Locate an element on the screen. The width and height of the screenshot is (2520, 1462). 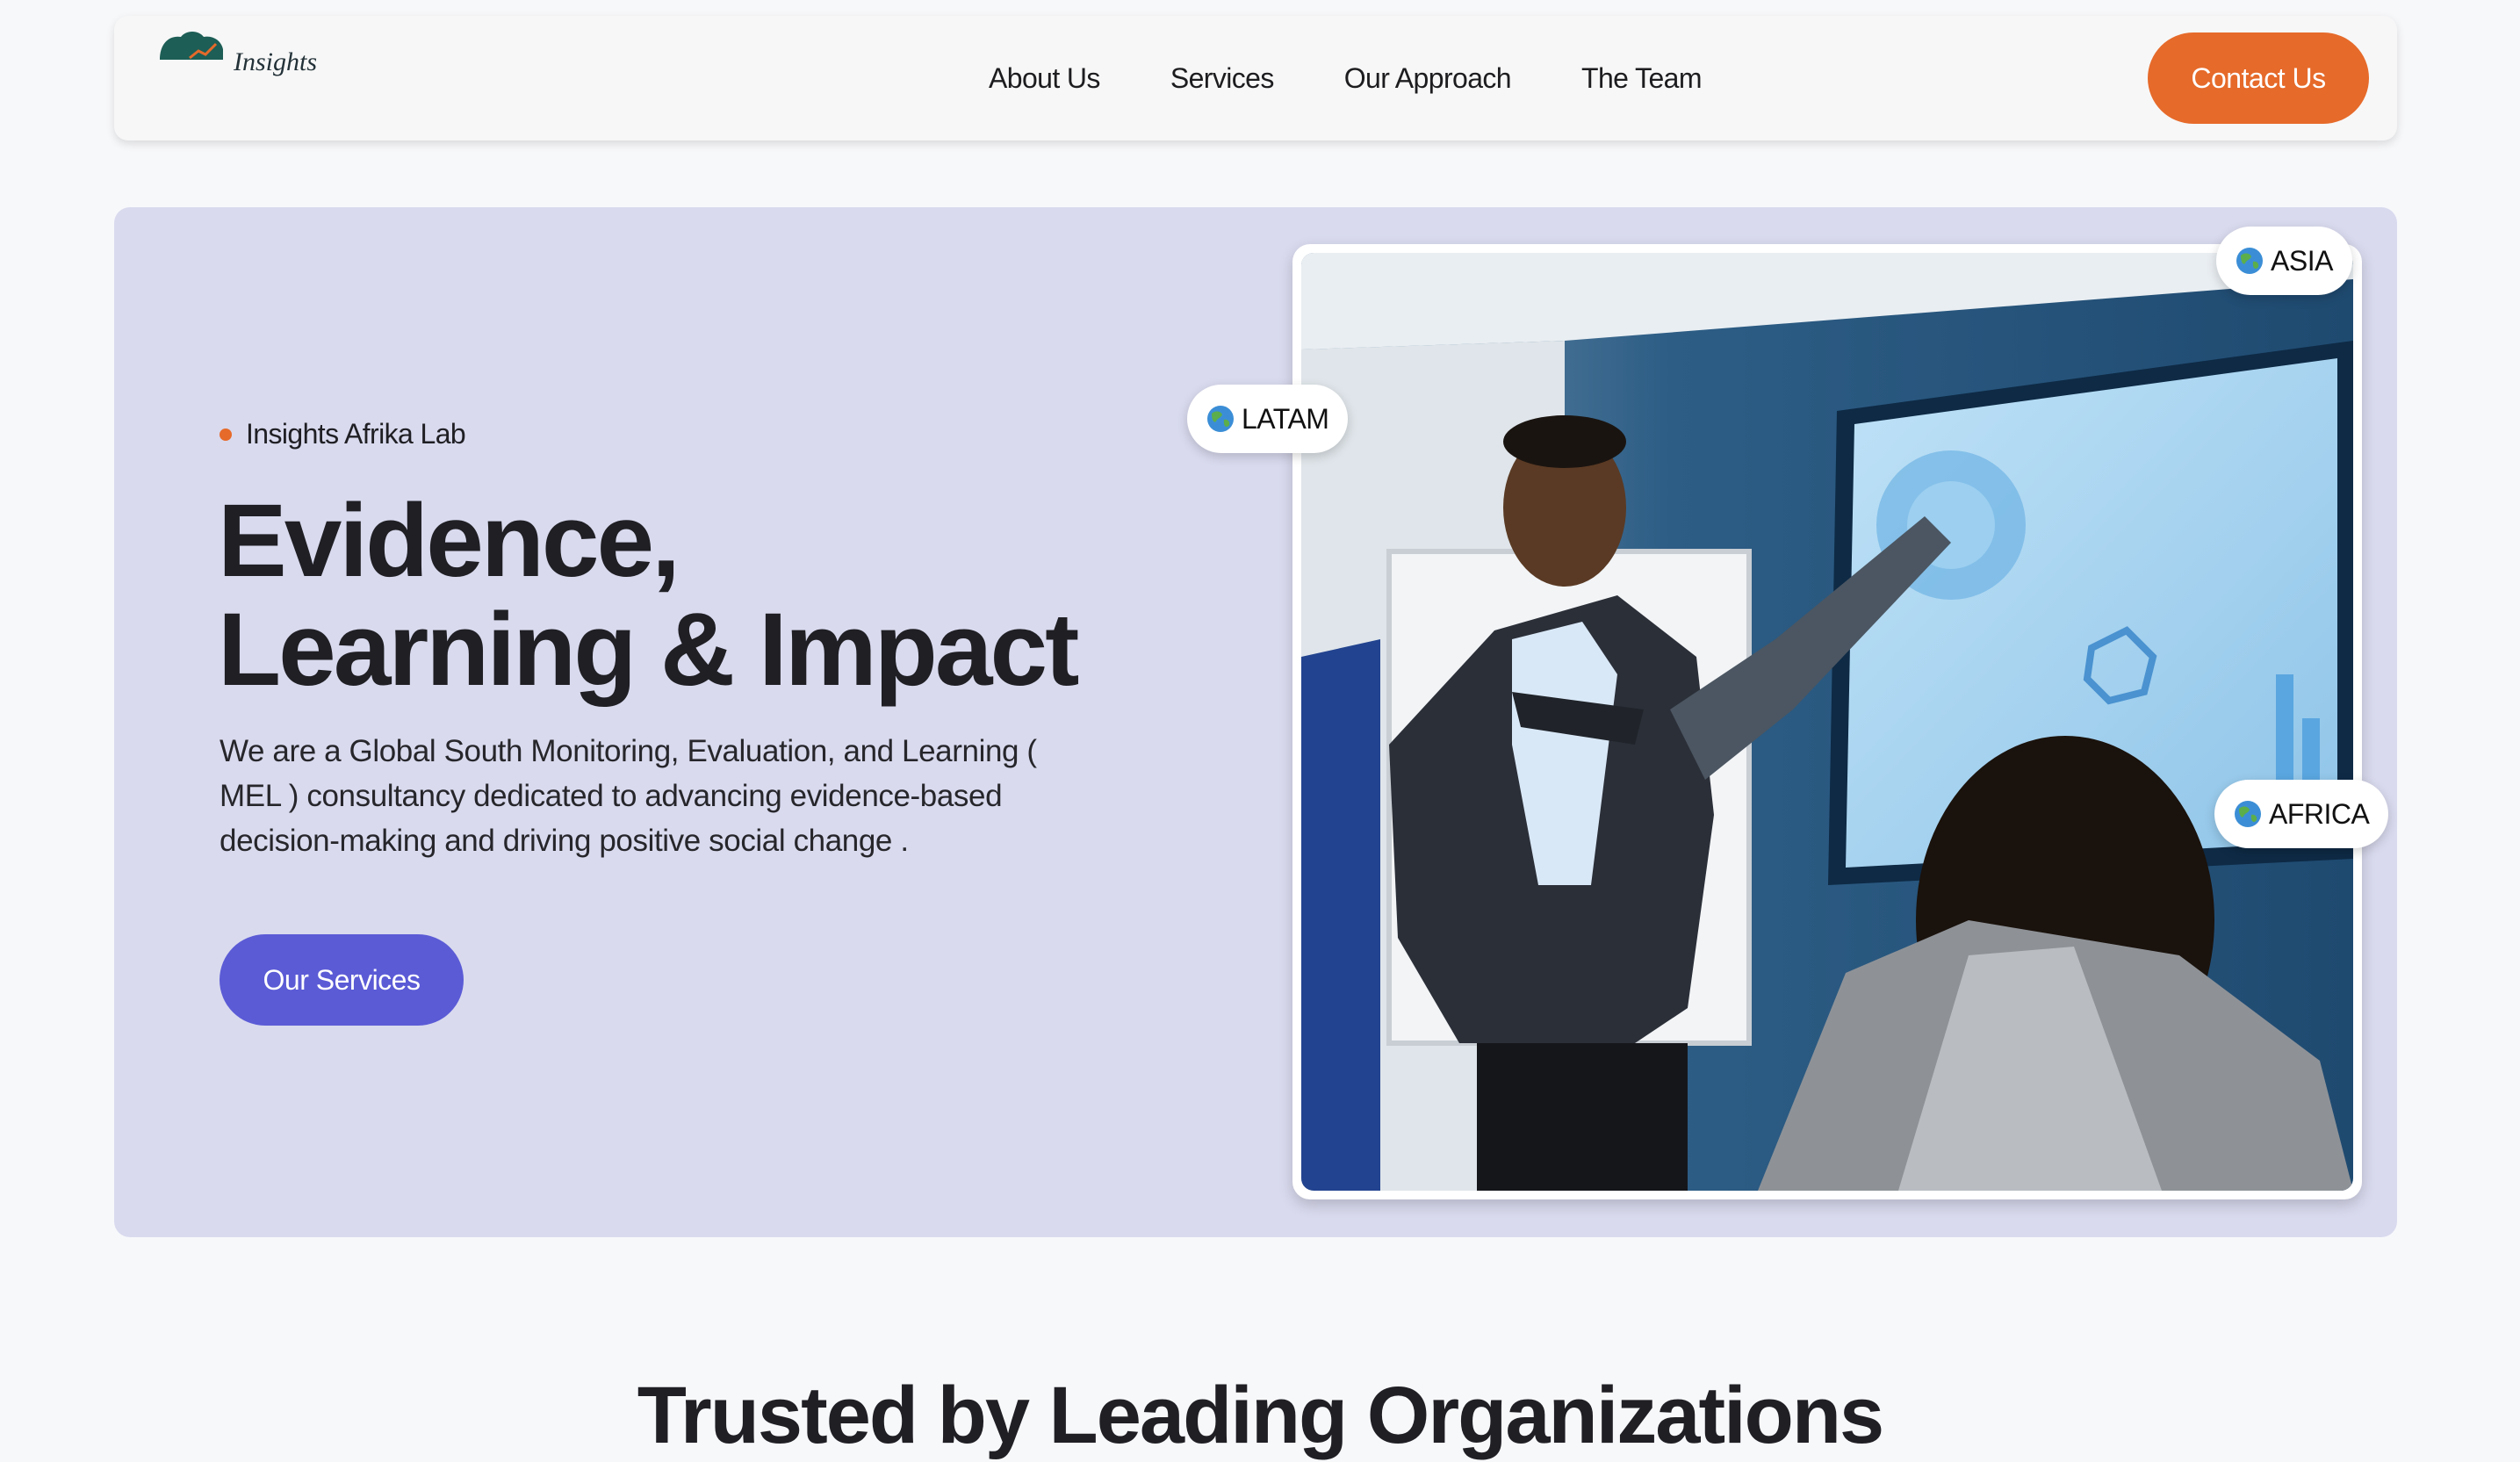
region-tag-label: AFRICA is located at coordinates (2319, 813).